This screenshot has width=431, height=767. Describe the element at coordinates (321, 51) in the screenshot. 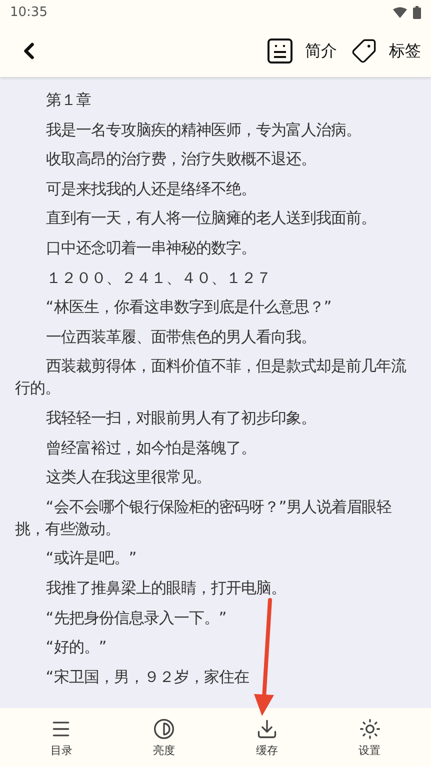

I see `action-label: 简介` at that location.